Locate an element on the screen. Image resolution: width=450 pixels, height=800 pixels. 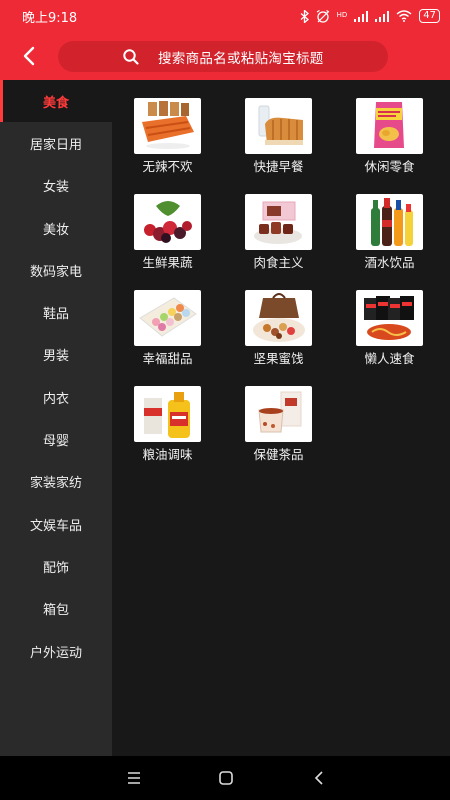
sidebar-item-underwear: 内衣 is located at coordinates (56, 397).